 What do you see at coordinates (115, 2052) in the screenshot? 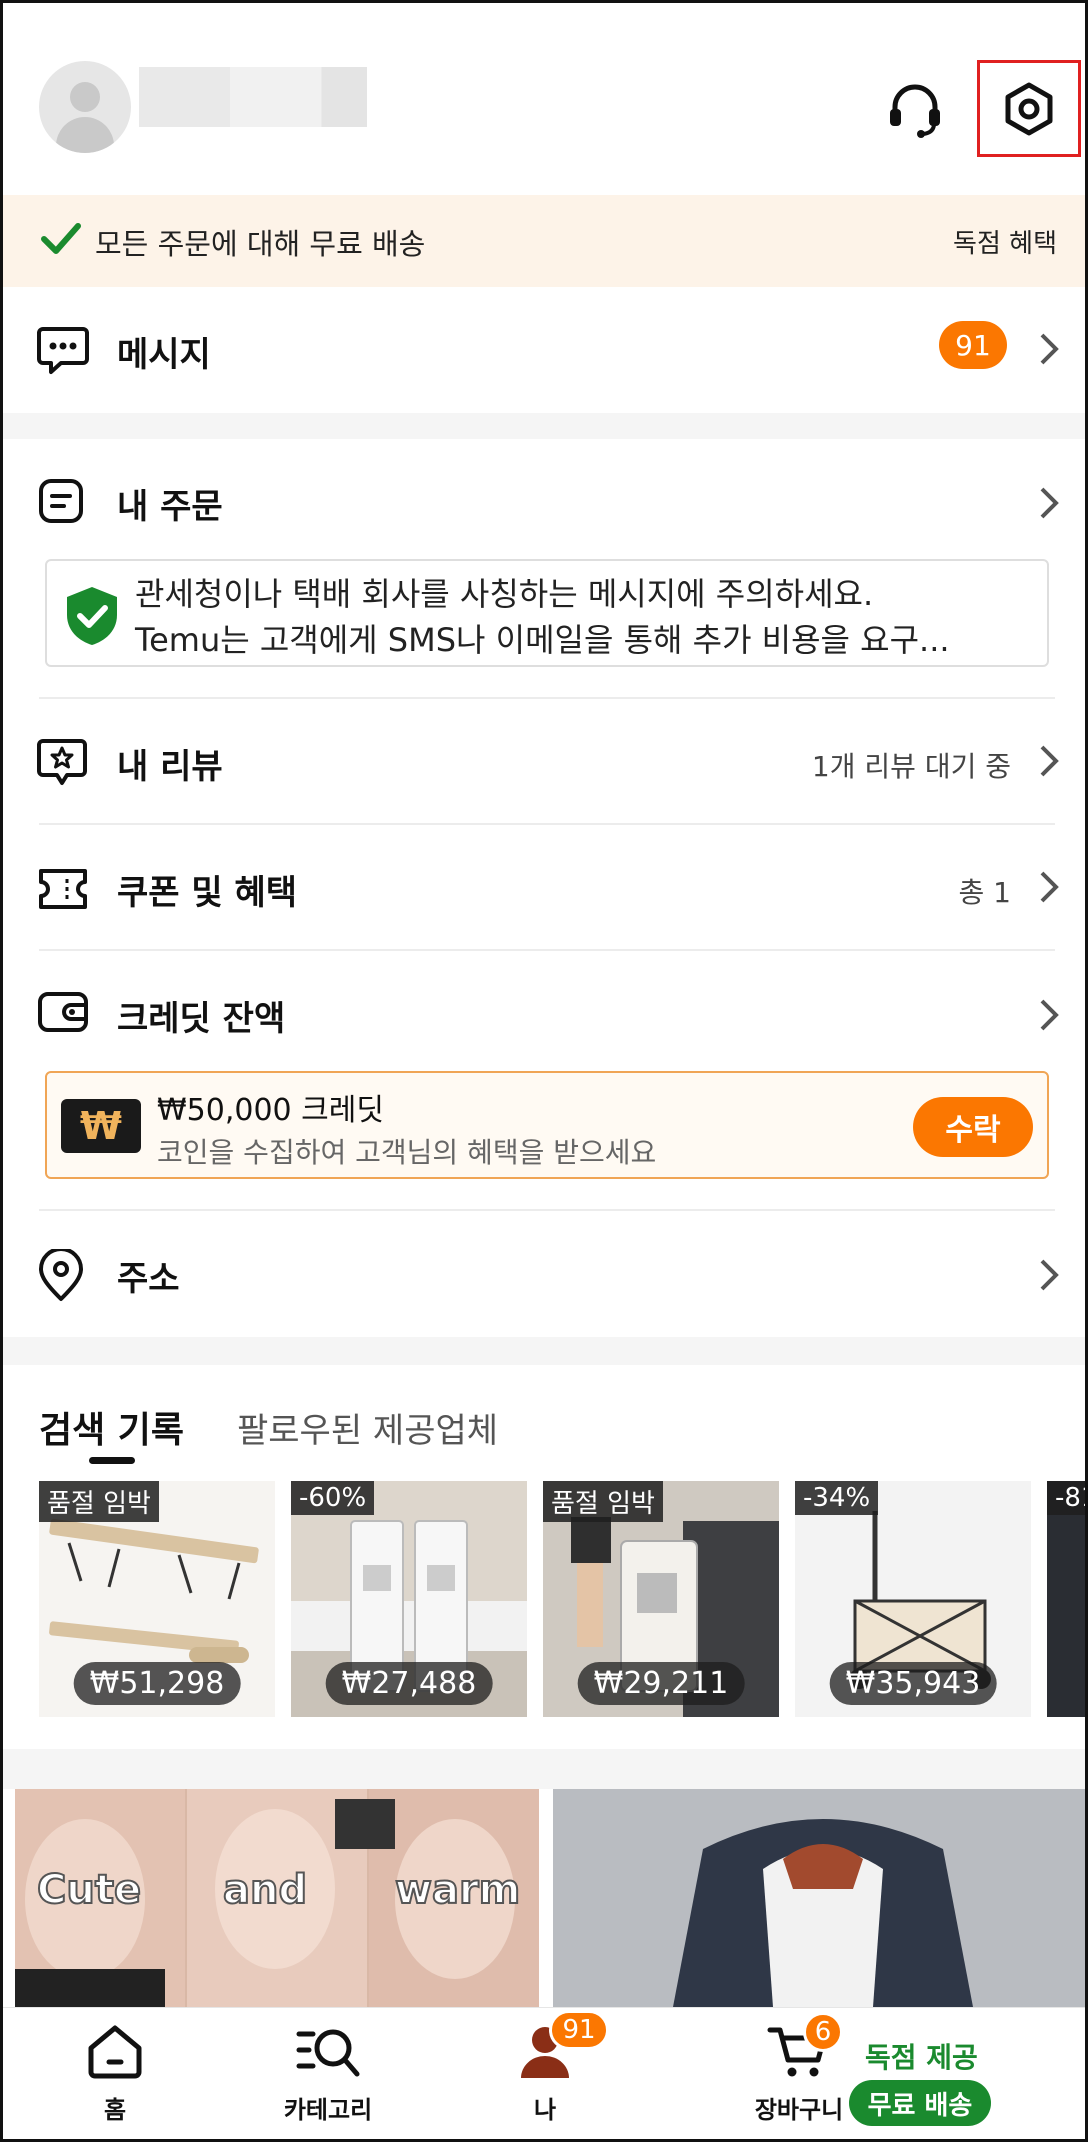
I see `home-icon` at bounding box center [115, 2052].